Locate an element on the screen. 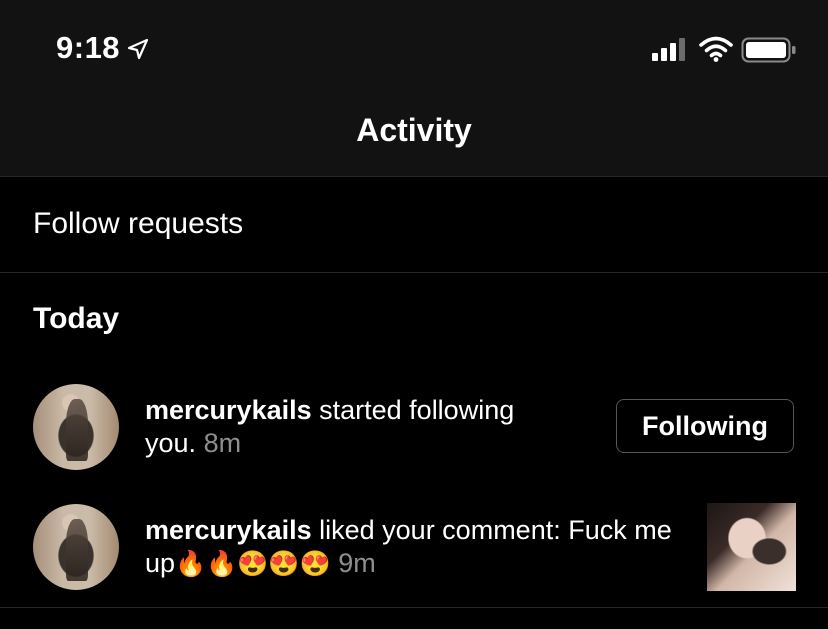 The height and width of the screenshot is (629, 828). wifi-icon is located at coordinates (716, 49).